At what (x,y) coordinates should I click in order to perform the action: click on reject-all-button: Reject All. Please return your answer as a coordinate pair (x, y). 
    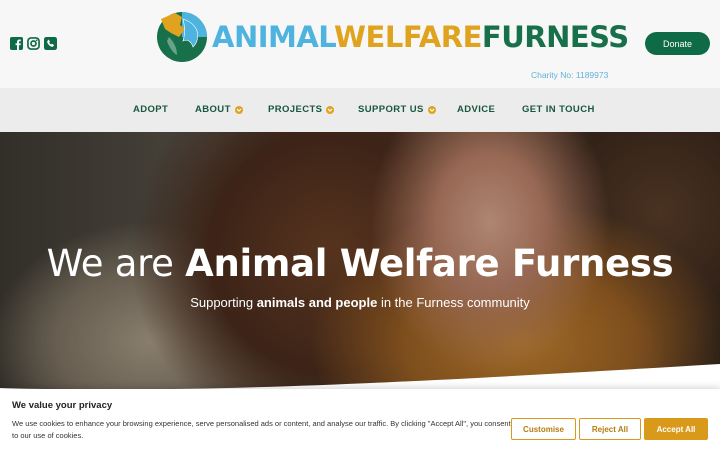
    Looking at the image, I should click on (610, 429).